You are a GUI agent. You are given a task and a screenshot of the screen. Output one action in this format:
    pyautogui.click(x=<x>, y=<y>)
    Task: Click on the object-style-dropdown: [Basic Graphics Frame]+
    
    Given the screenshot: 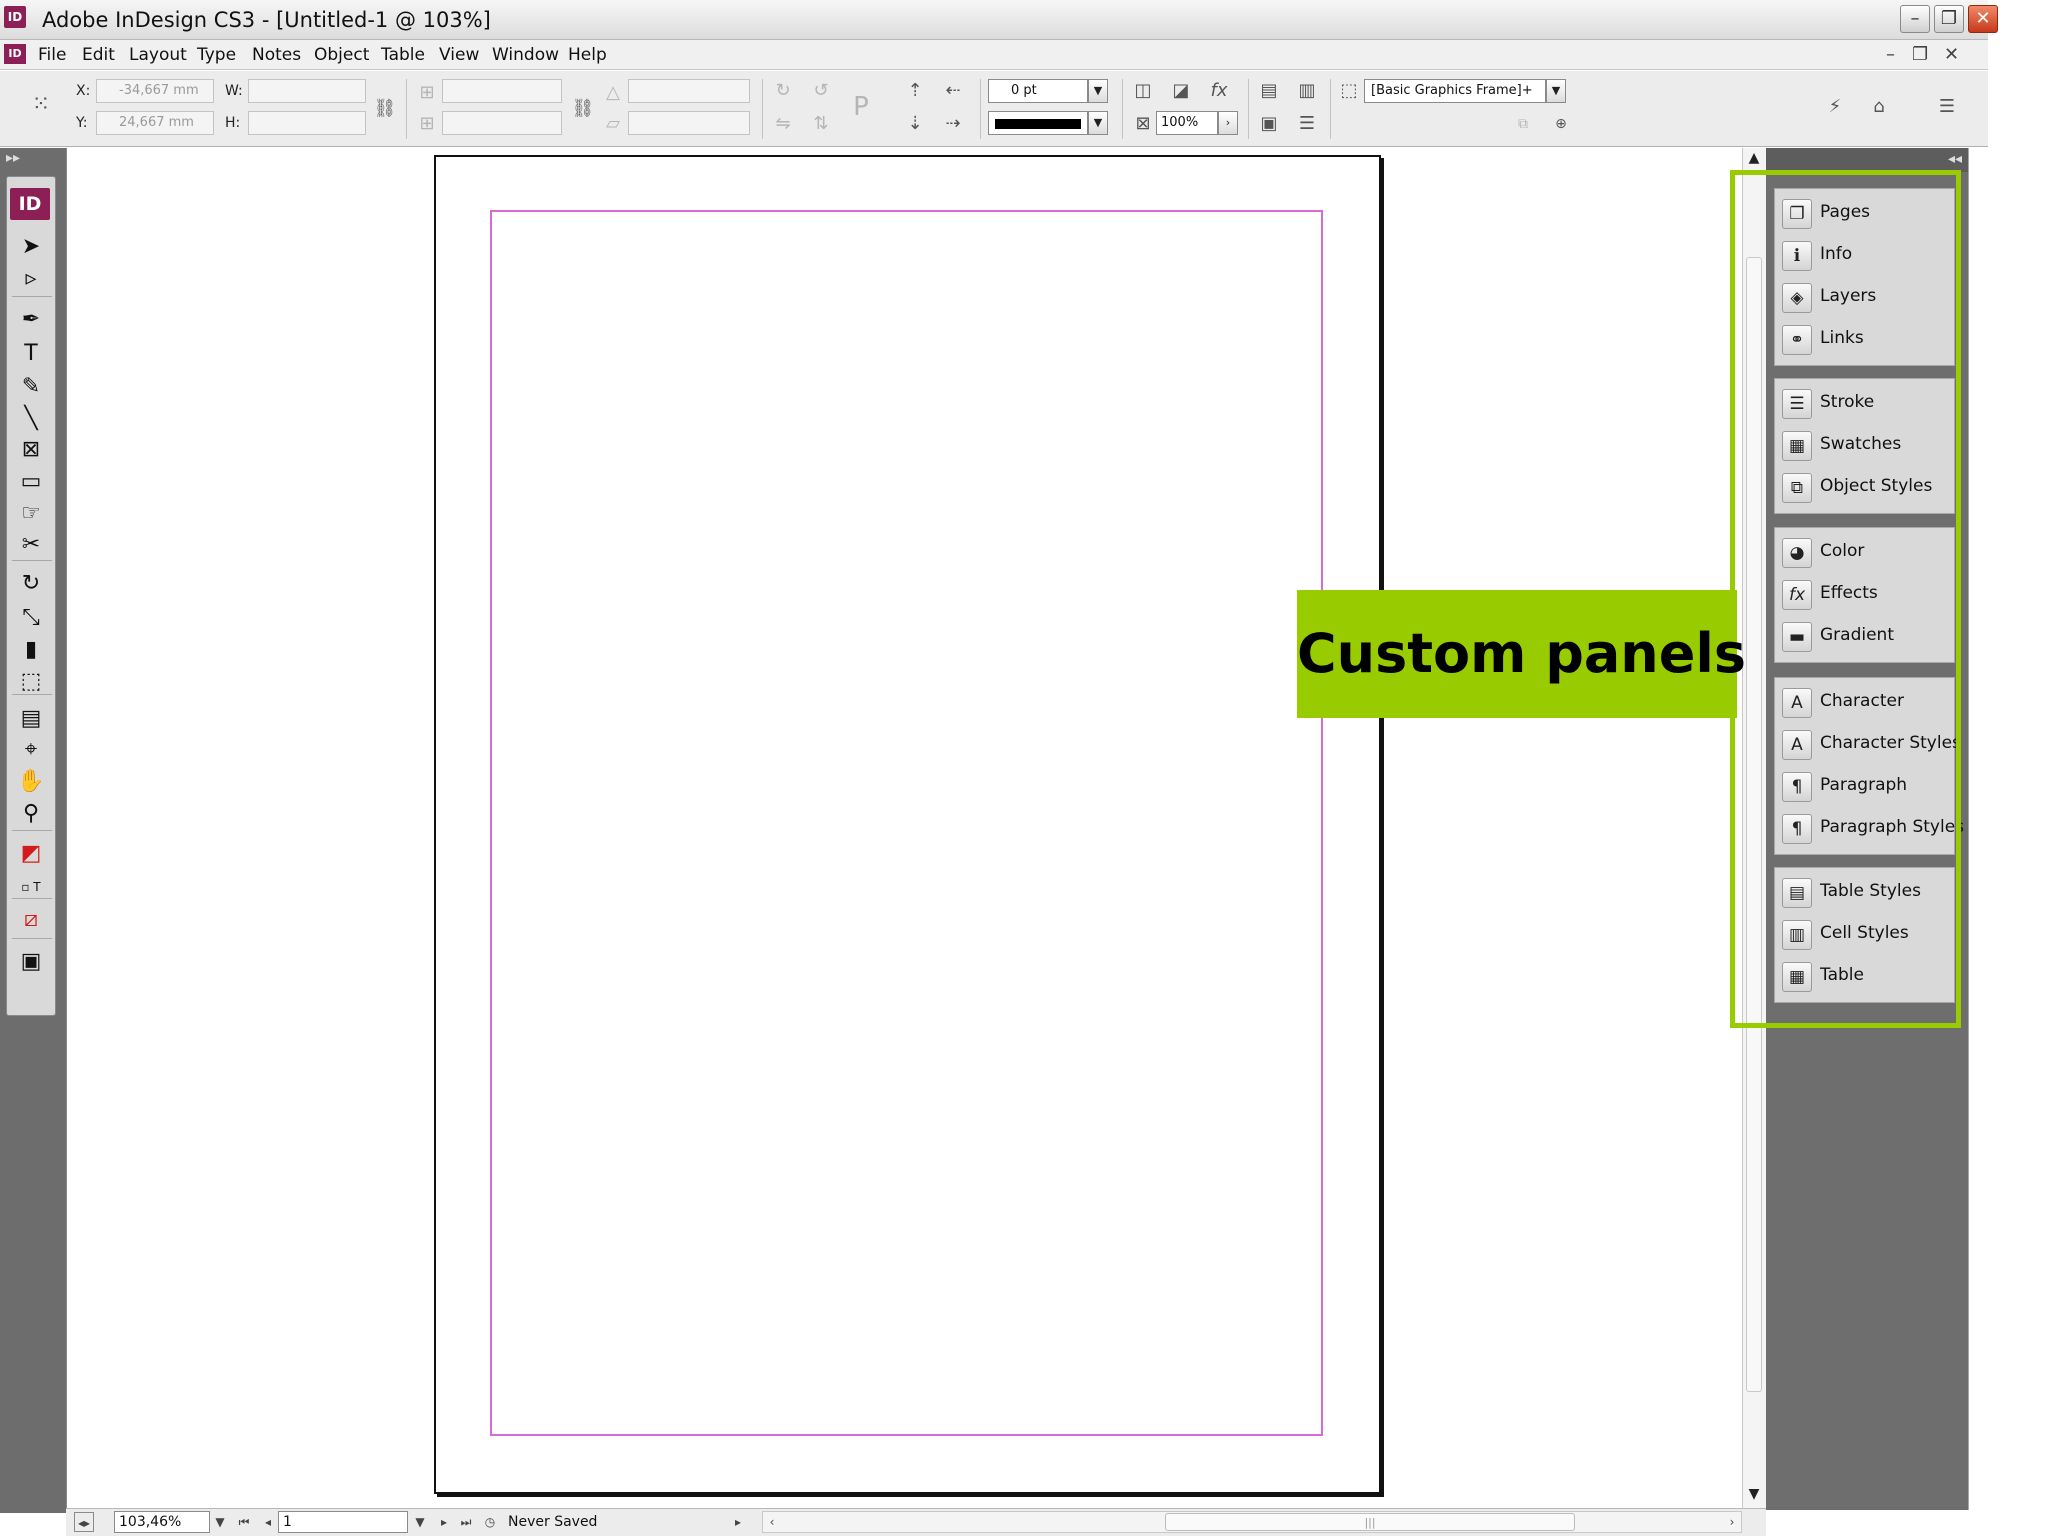 What is the action you would take?
    pyautogui.click(x=1455, y=91)
    